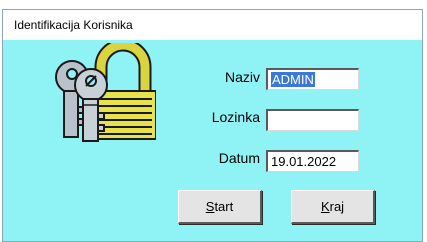 This screenshot has width=427, height=242. I want to click on datum-label: Datum, so click(239, 158).